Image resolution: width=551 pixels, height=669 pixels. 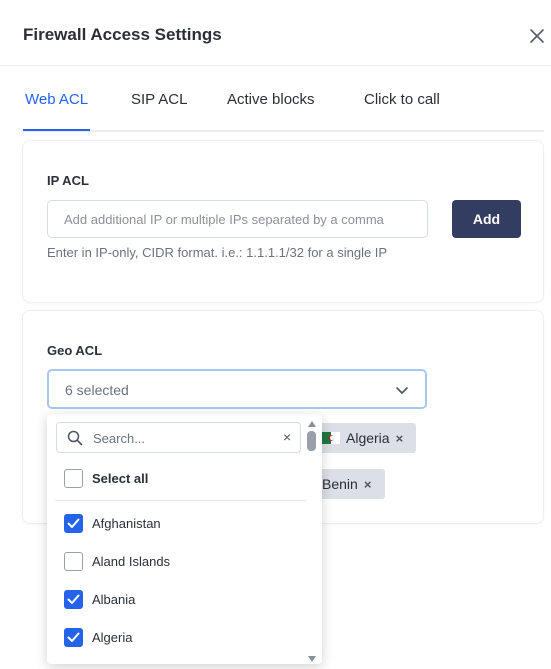 What do you see at coordinates (177, 524) in the screenshot?
I see `option-afghanistan: Afghanistan` at bounding box center [177, 524].